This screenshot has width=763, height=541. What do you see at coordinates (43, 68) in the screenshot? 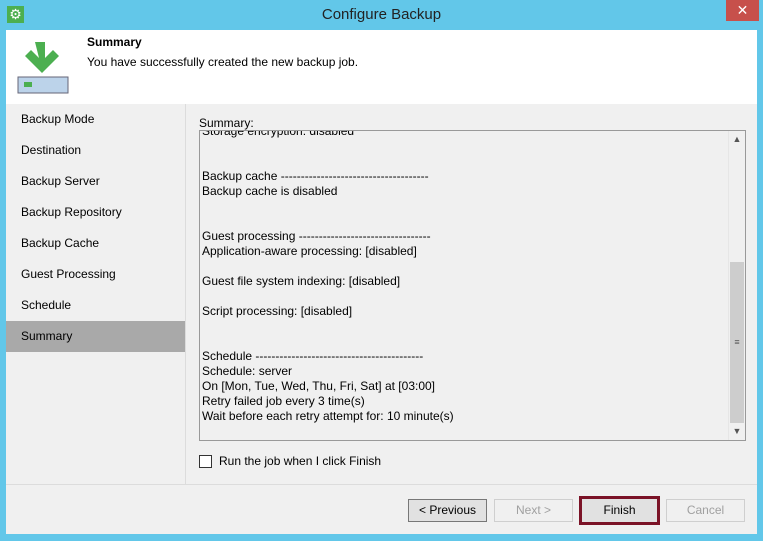
I see `download-backup-icon` at bounding box center [43, 68].